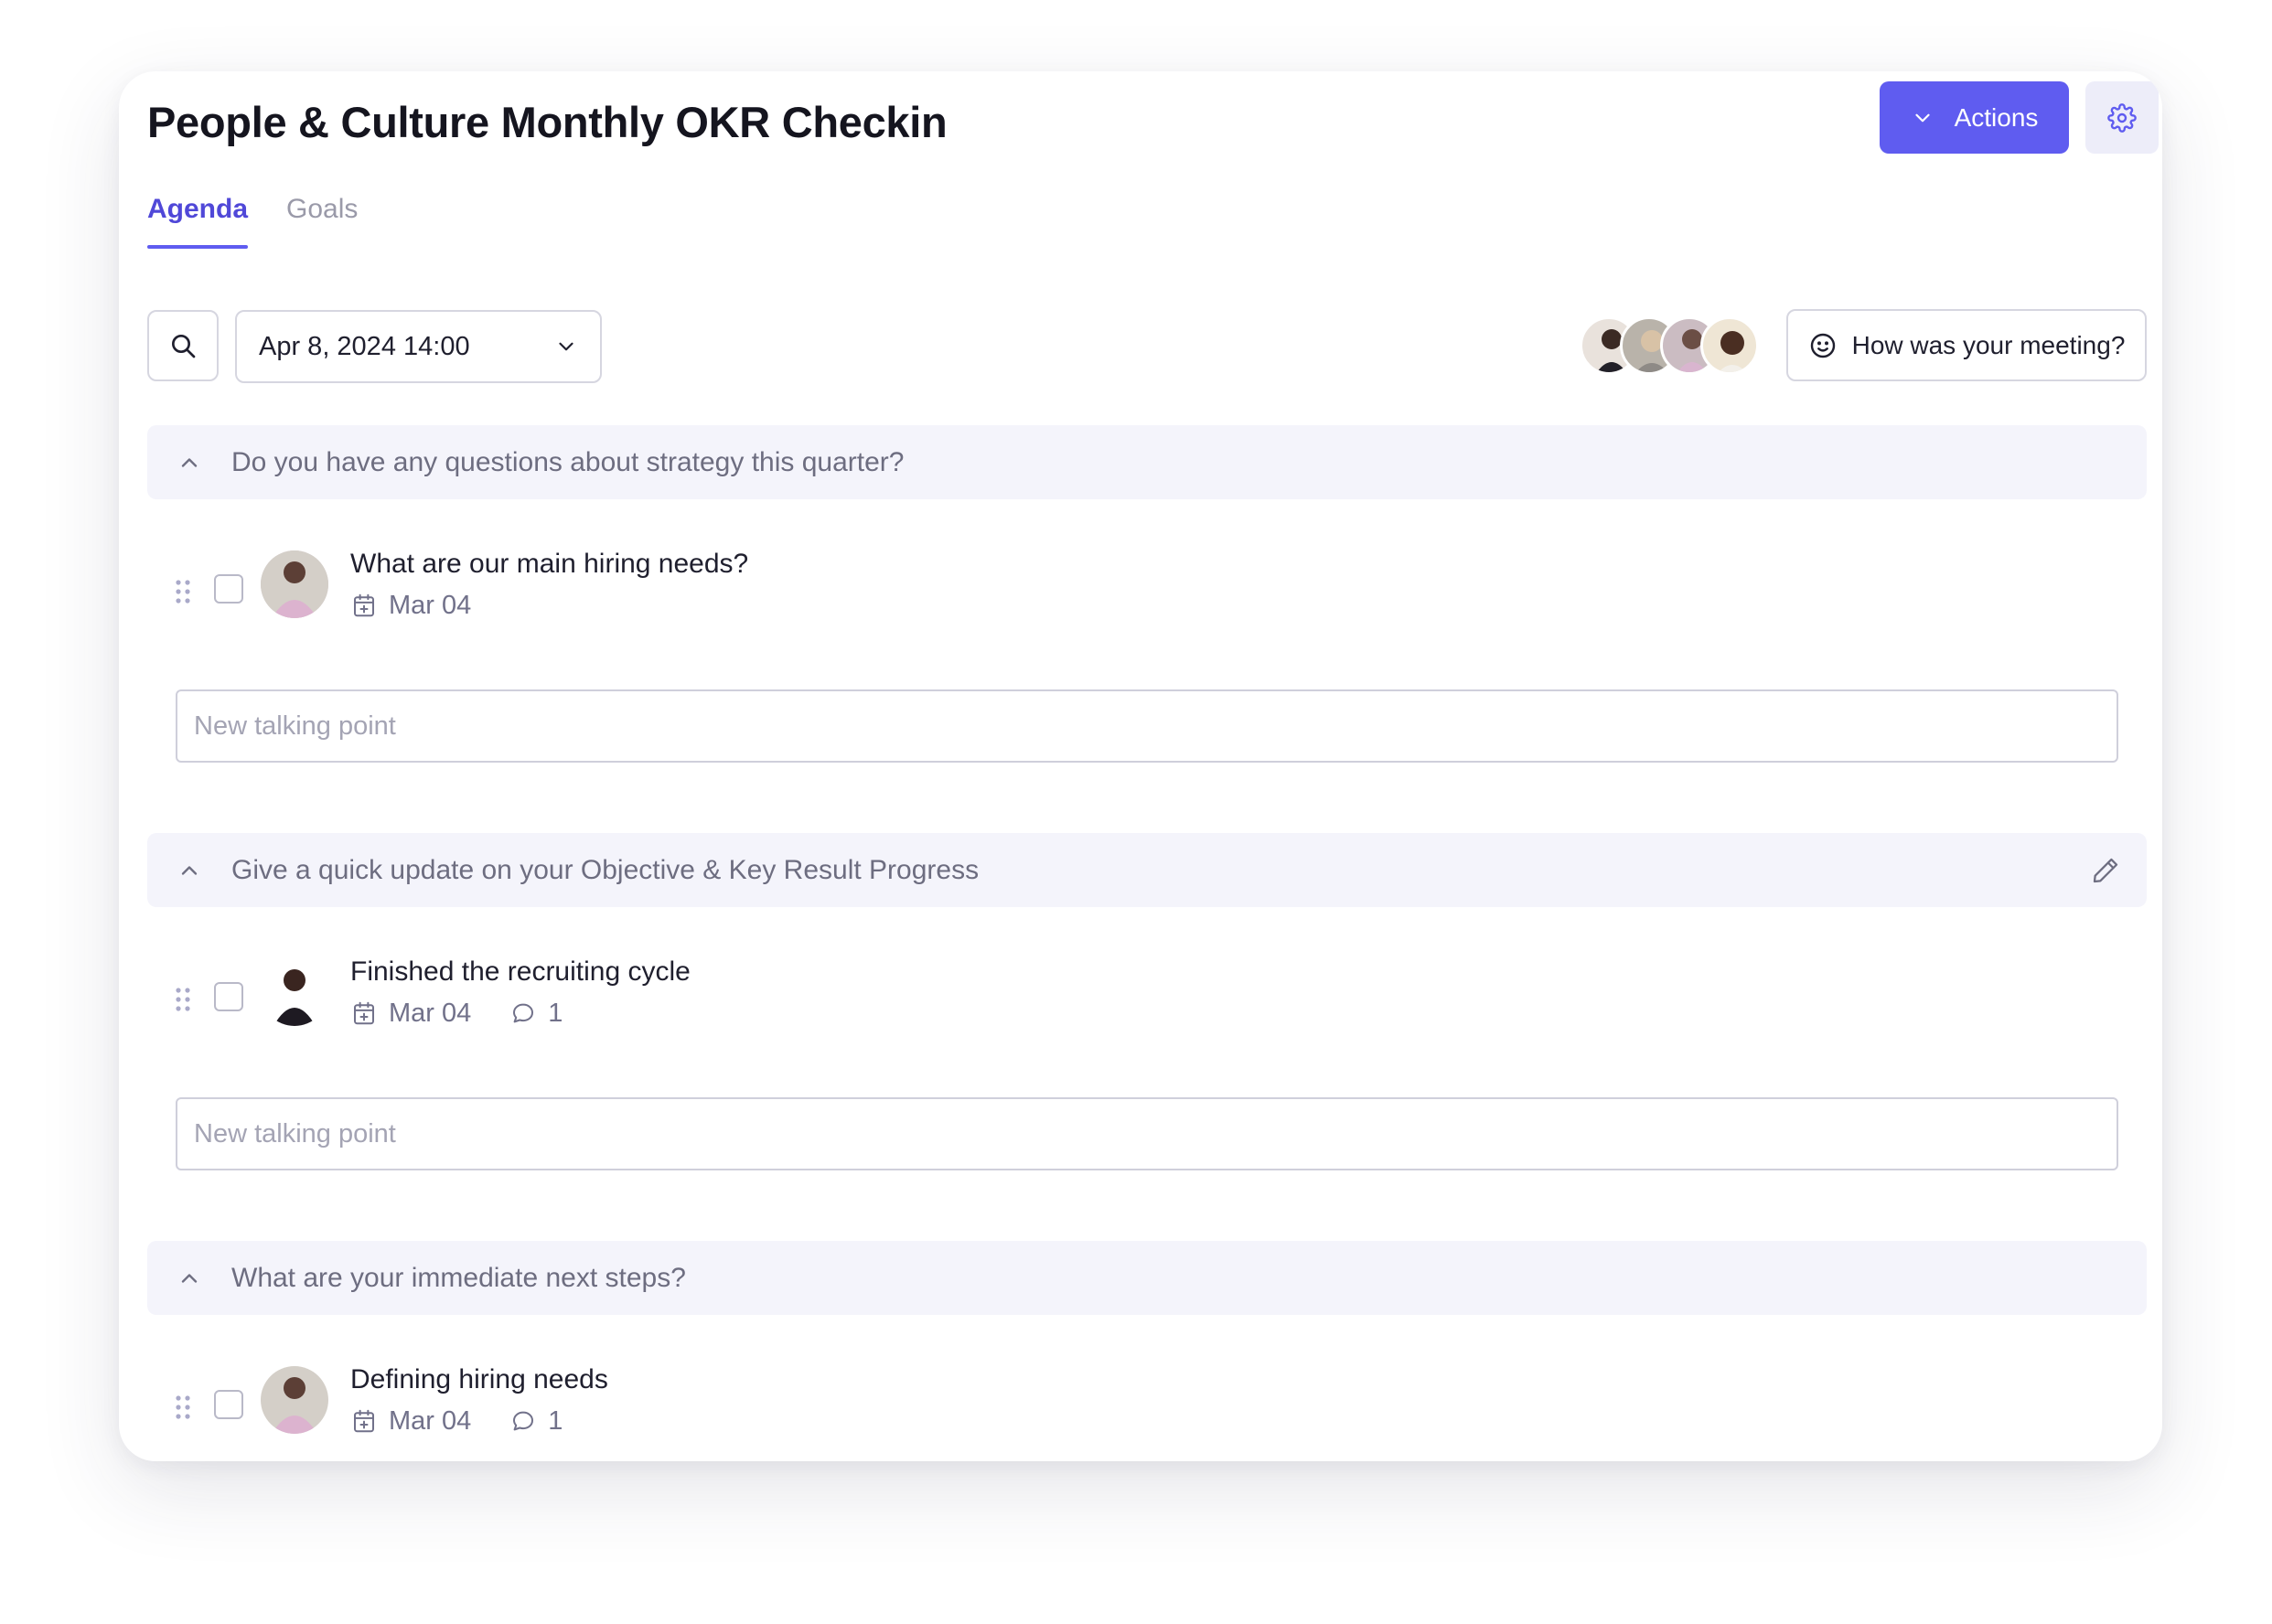 The width and height of the screenshot is (2272, 1624). What do you see at coordinates (458, 1277) in the screenshot?
I see `agenda-section-title: What are your immediate next steps?` at bounding box center [458, 1277].